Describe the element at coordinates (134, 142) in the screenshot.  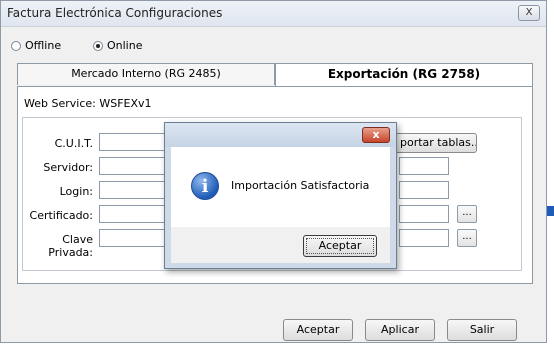
I see `cuit-field` at that location.